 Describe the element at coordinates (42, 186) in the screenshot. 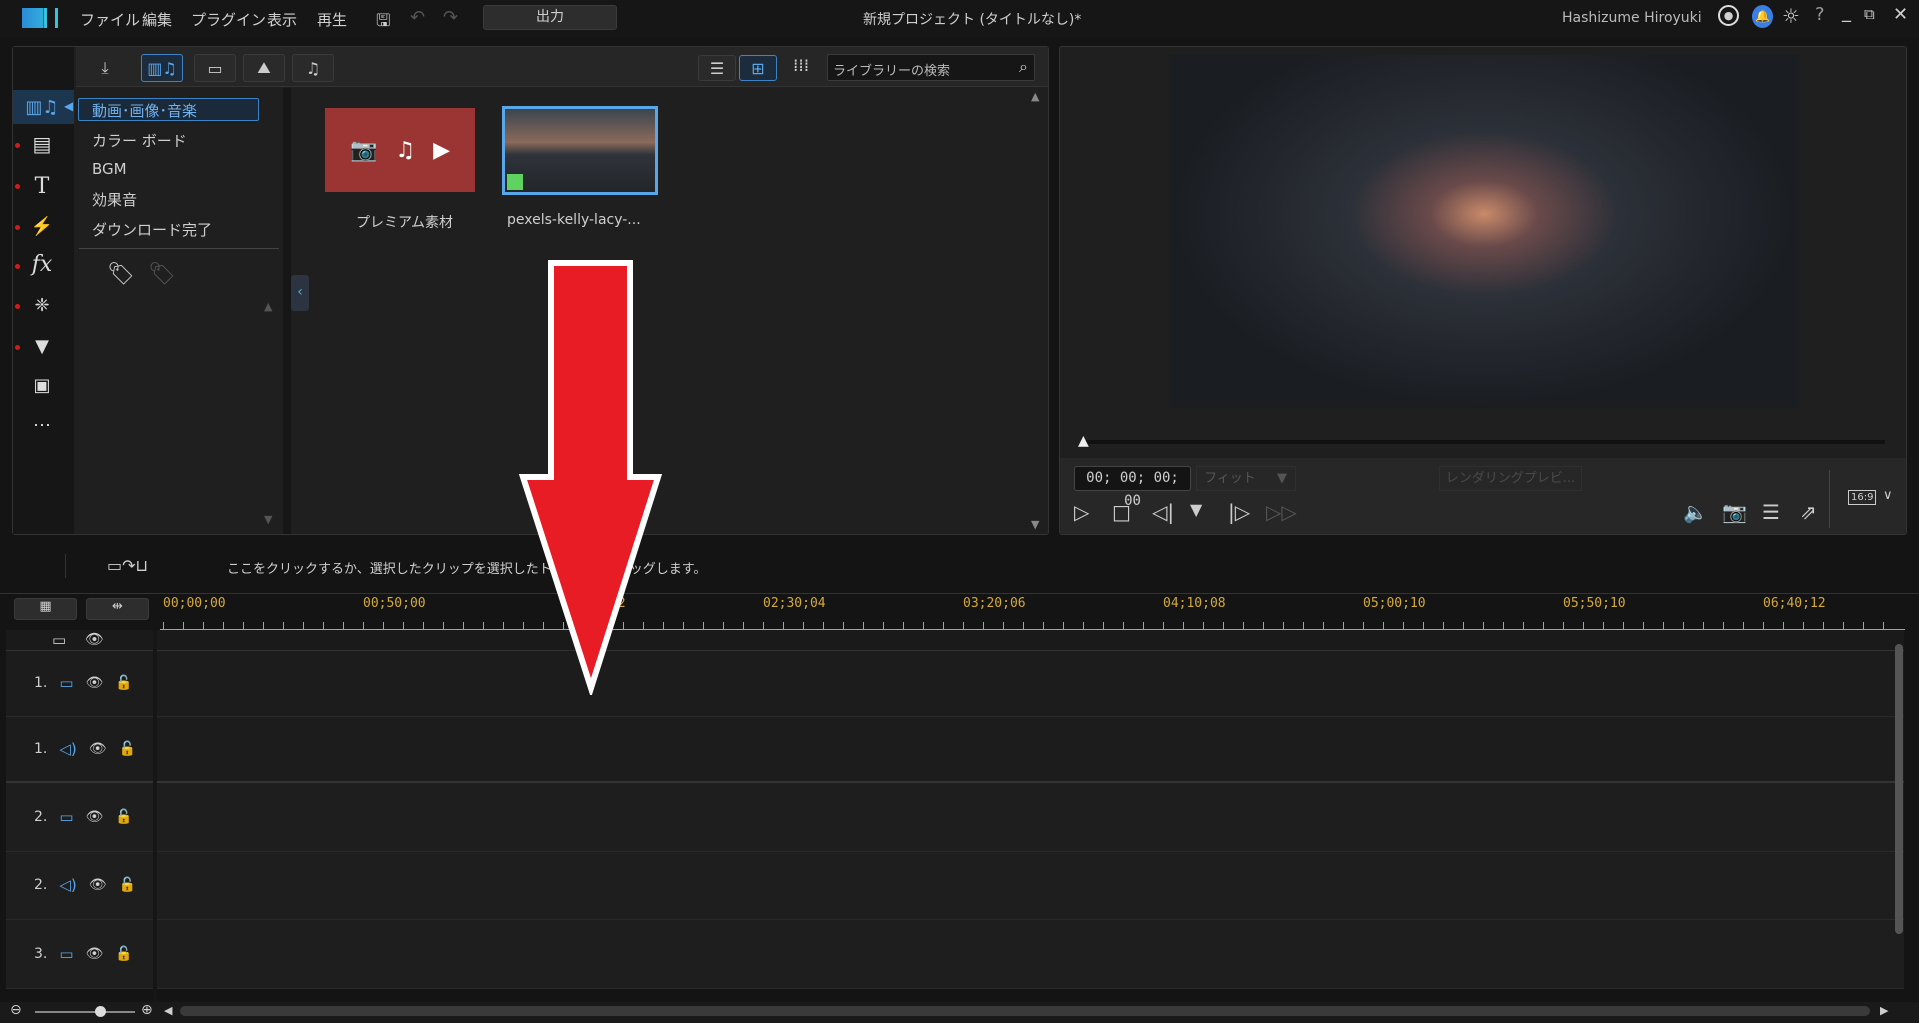

I see `title-room-icon: T` at that location.